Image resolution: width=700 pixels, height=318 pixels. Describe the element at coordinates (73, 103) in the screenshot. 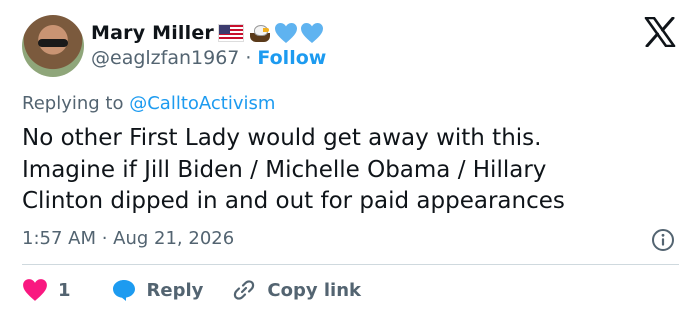

I see `replying-to-label: Replying to` at that location.